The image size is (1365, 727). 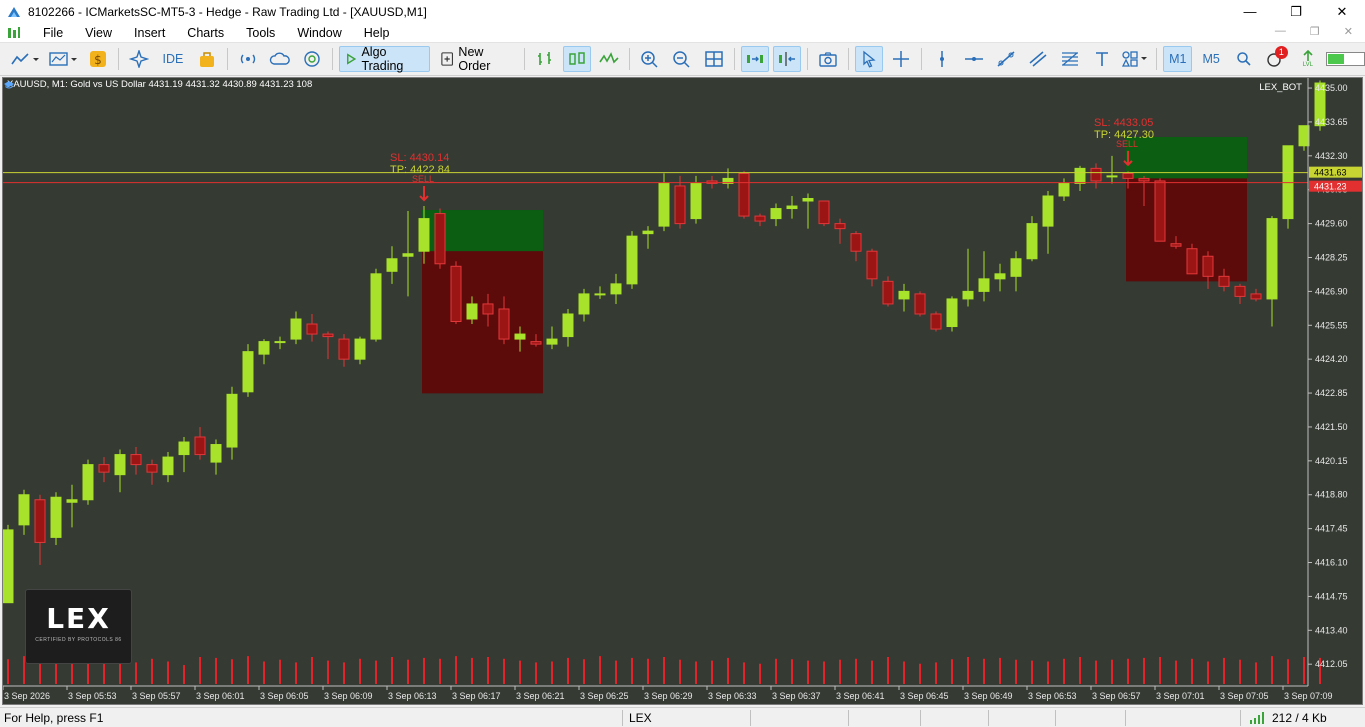 I want to click on horizontal-line-tool-button, so click(x=974, y=59).